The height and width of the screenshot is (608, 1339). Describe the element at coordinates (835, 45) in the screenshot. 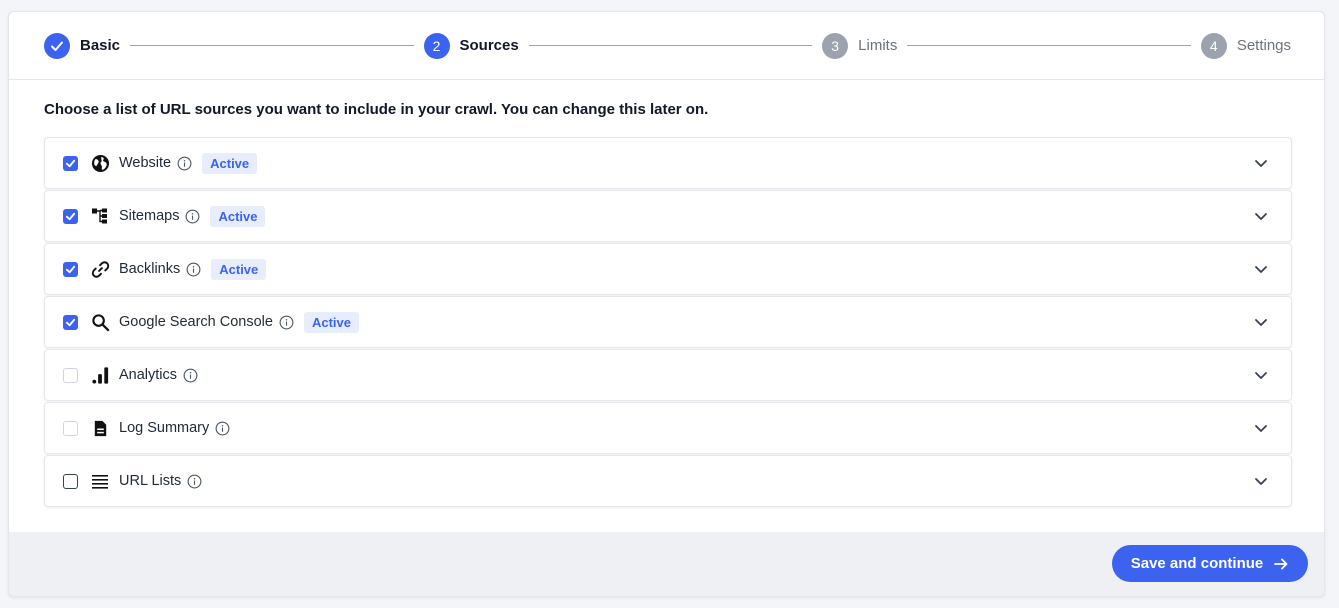

I see `step-number: 3` at that location.